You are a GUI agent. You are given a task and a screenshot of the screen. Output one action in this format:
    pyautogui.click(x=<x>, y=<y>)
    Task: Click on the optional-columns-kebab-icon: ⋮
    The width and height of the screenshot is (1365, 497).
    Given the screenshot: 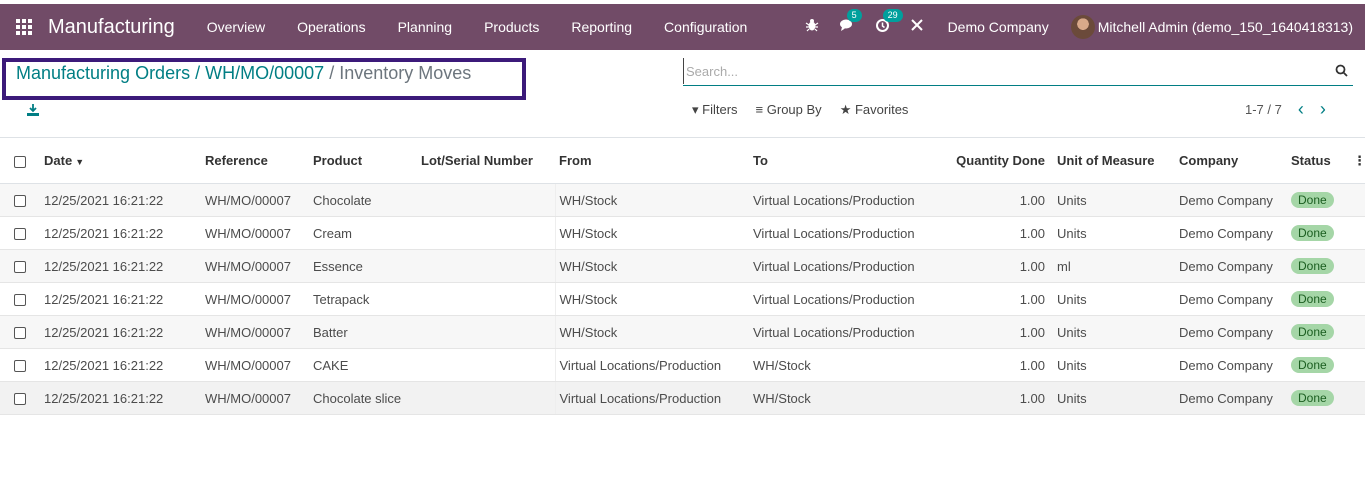 What is the action you would take?
    pyautogui.click(x=1357, y=160)
    